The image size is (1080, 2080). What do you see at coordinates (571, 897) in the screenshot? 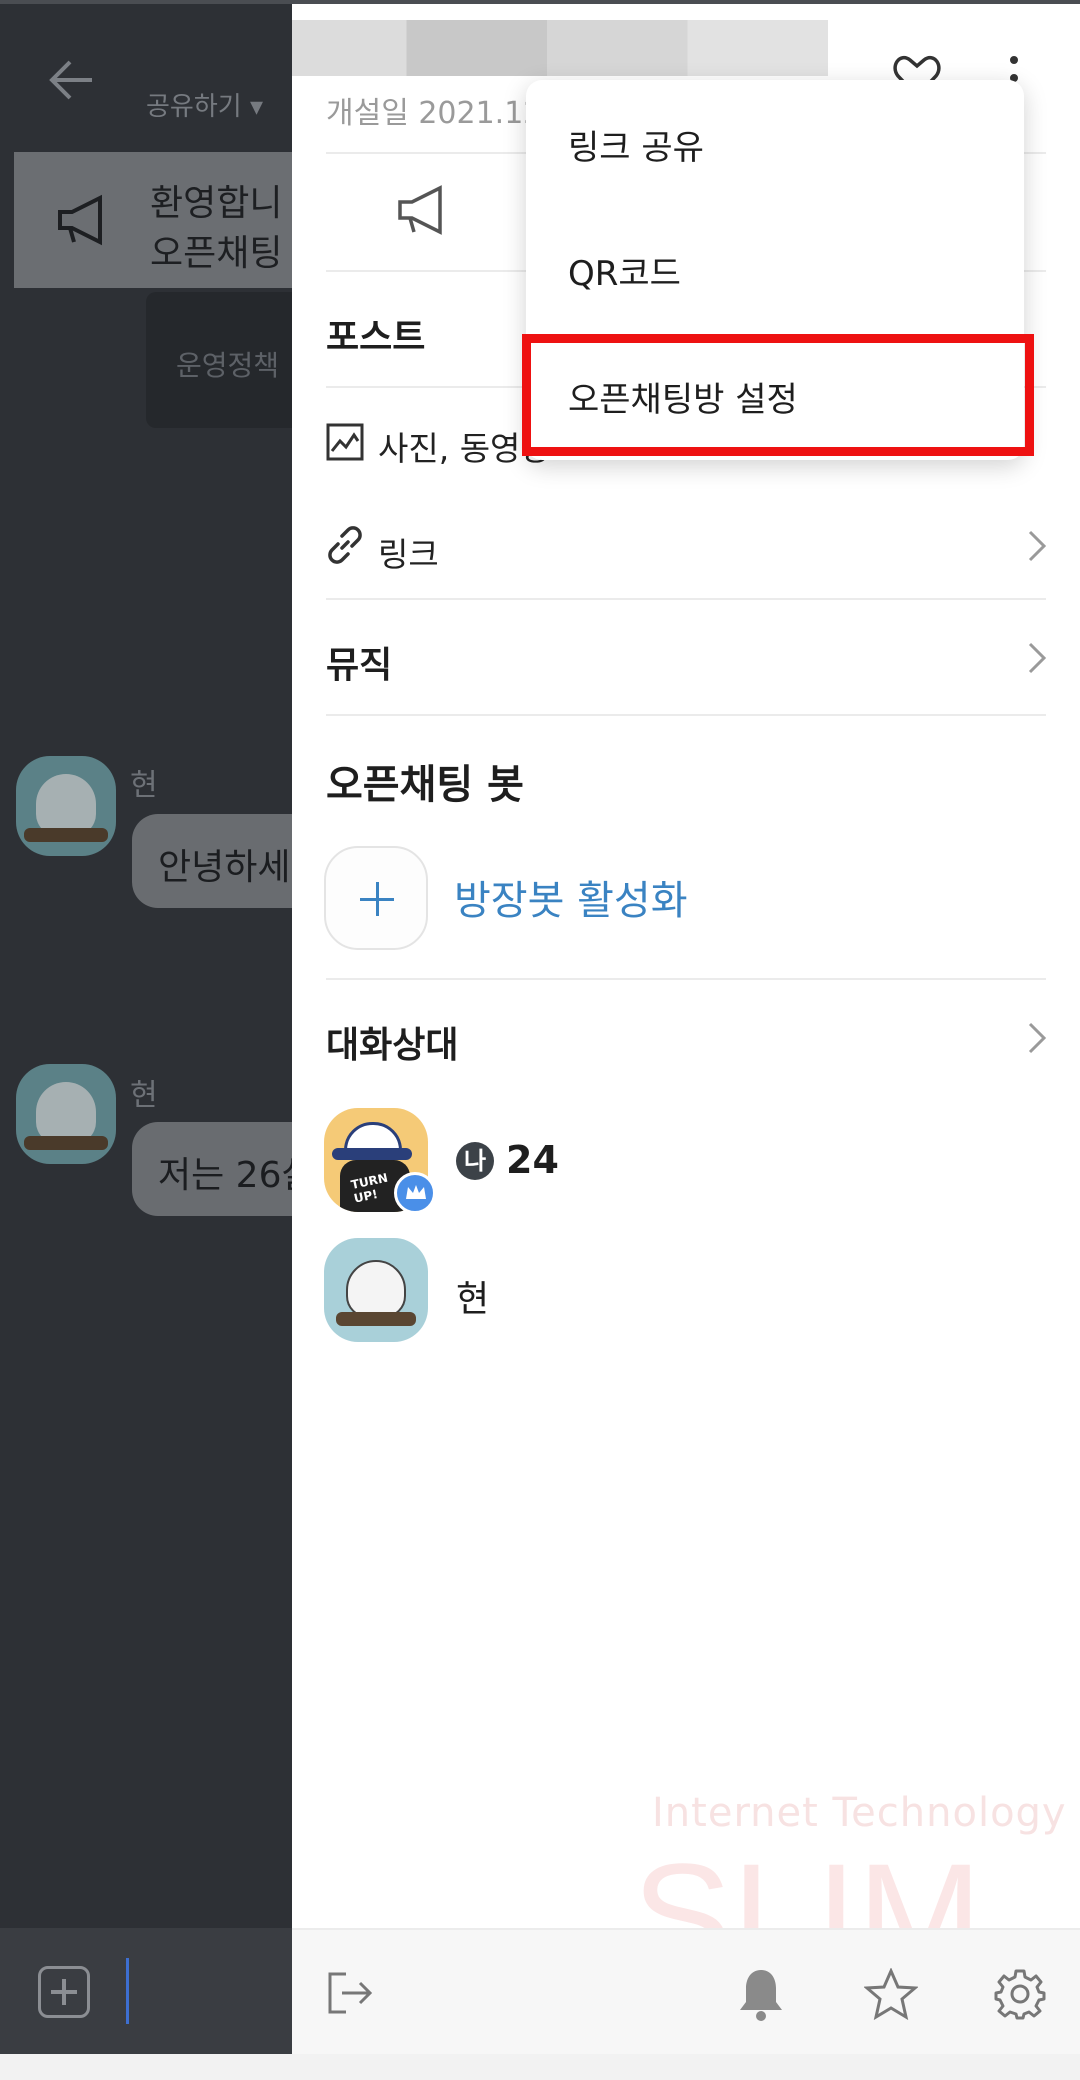
I see `activate-host-bot-link: 방장봇 활성화` at bounding box center [571, 897].